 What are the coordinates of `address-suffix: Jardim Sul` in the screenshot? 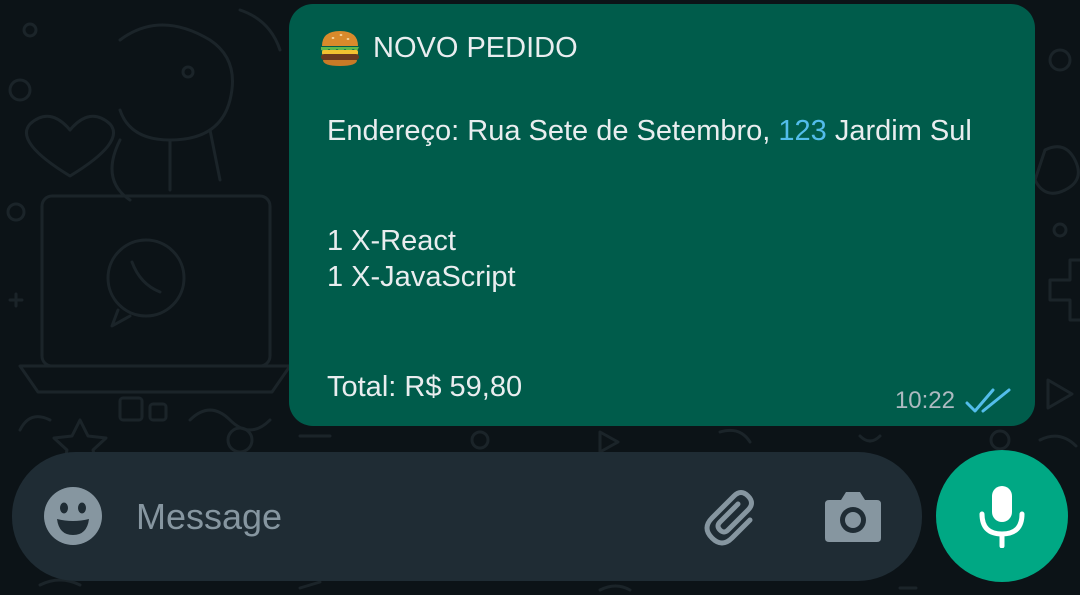 It's located at (899, 131).